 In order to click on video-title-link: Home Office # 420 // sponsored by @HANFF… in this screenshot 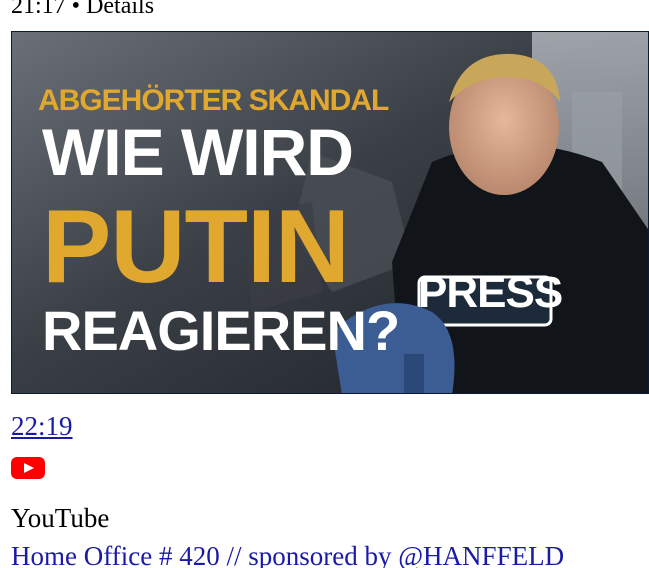, I will do `click(287, 554)`.